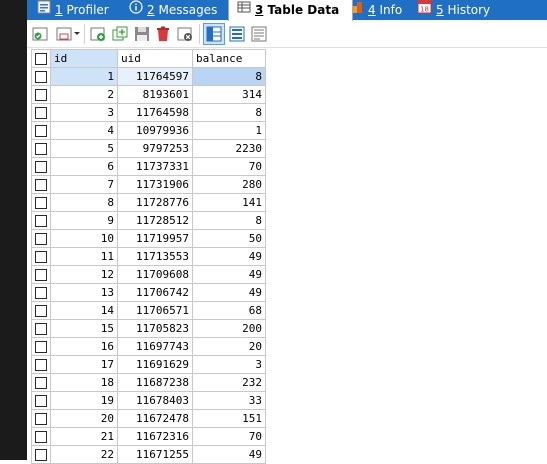 The width and height of the screenshot is (547, 464). Describe the element at coordinates (155, 364) in the screenshot. I see `cell-uid: 11691629` at that location.